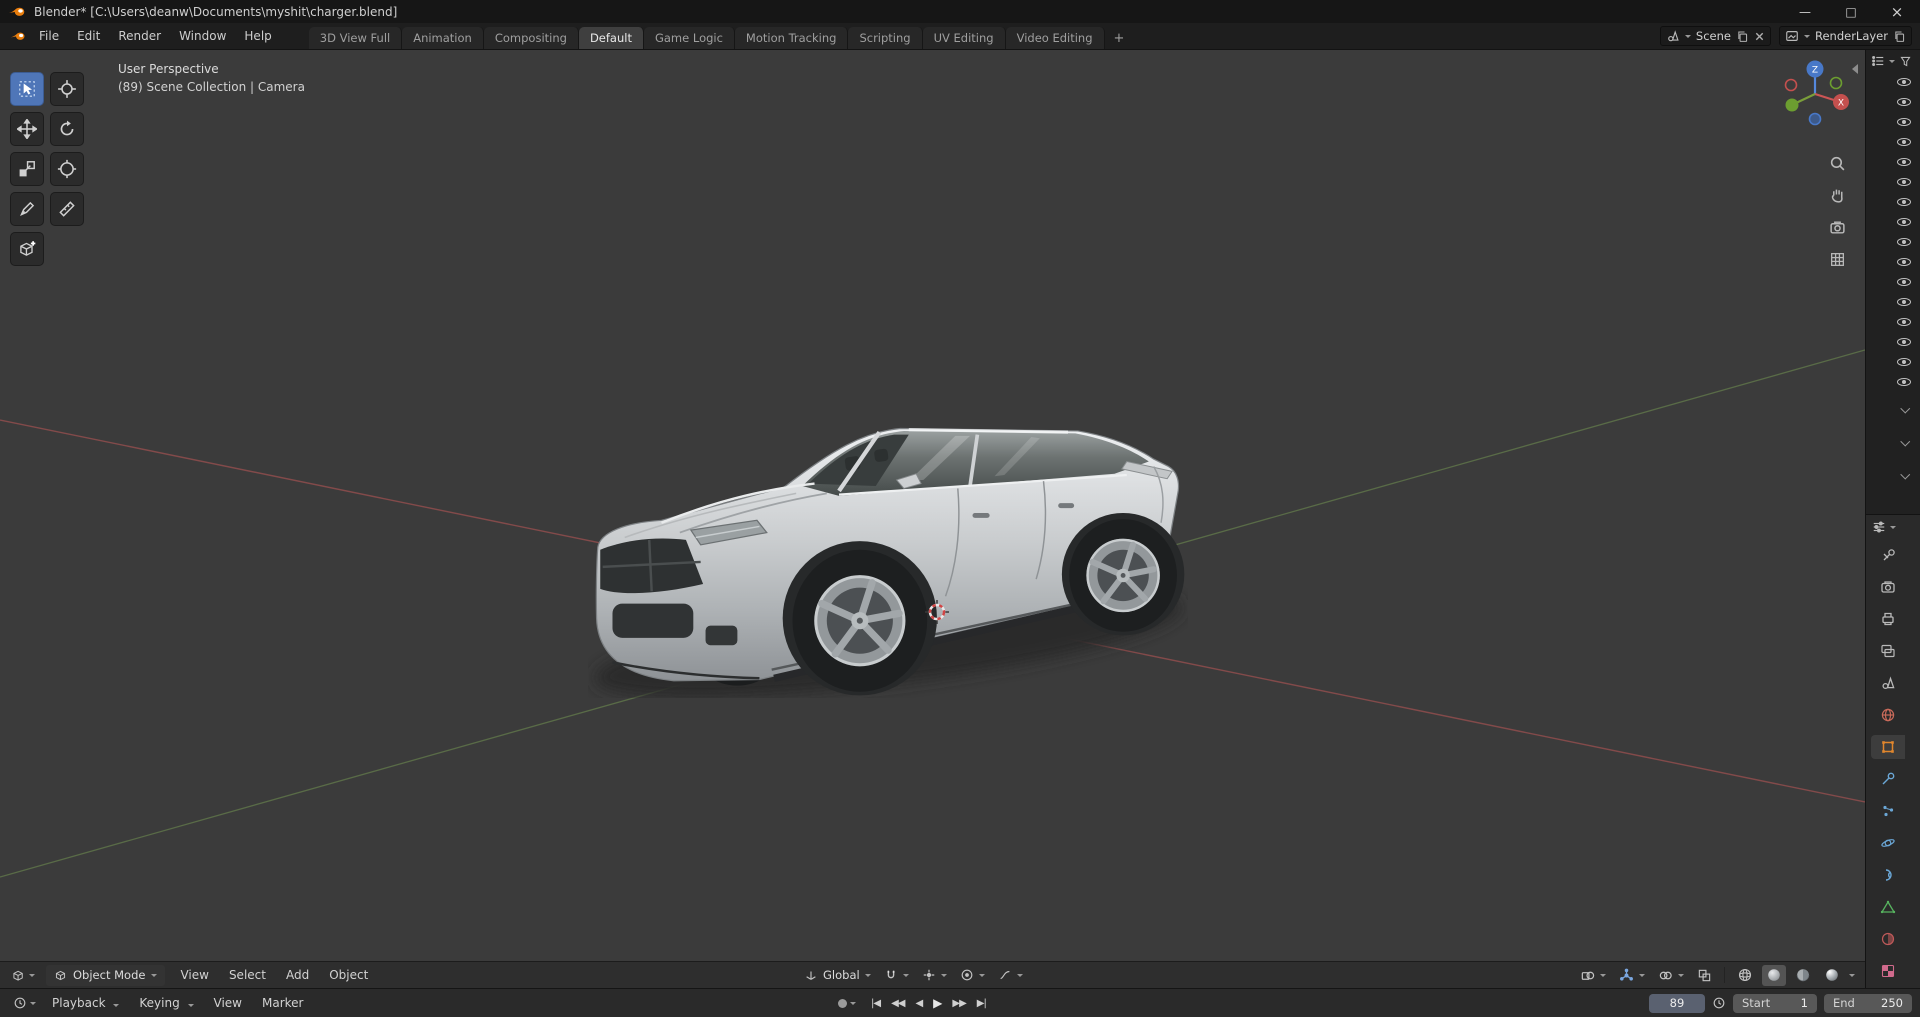 This screenshot has width=1920, height=1017. I want to click on outliner-editor-icon, so click(1878, 61).